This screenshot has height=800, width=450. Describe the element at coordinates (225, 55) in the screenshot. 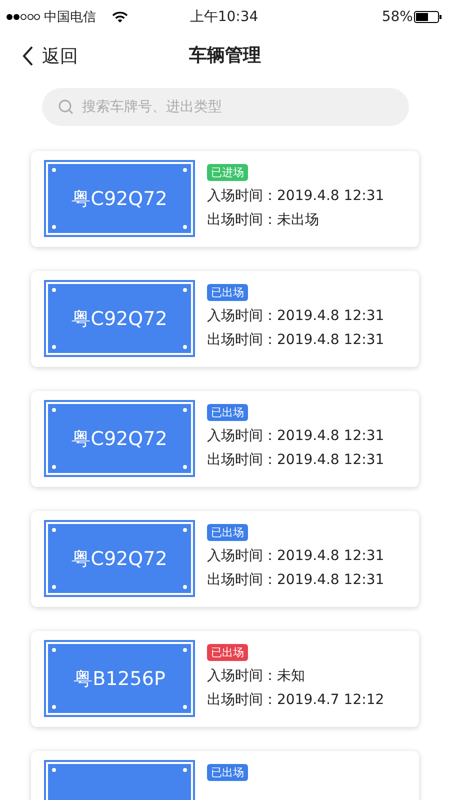

I see `page-title: 车辆管理` at that location.